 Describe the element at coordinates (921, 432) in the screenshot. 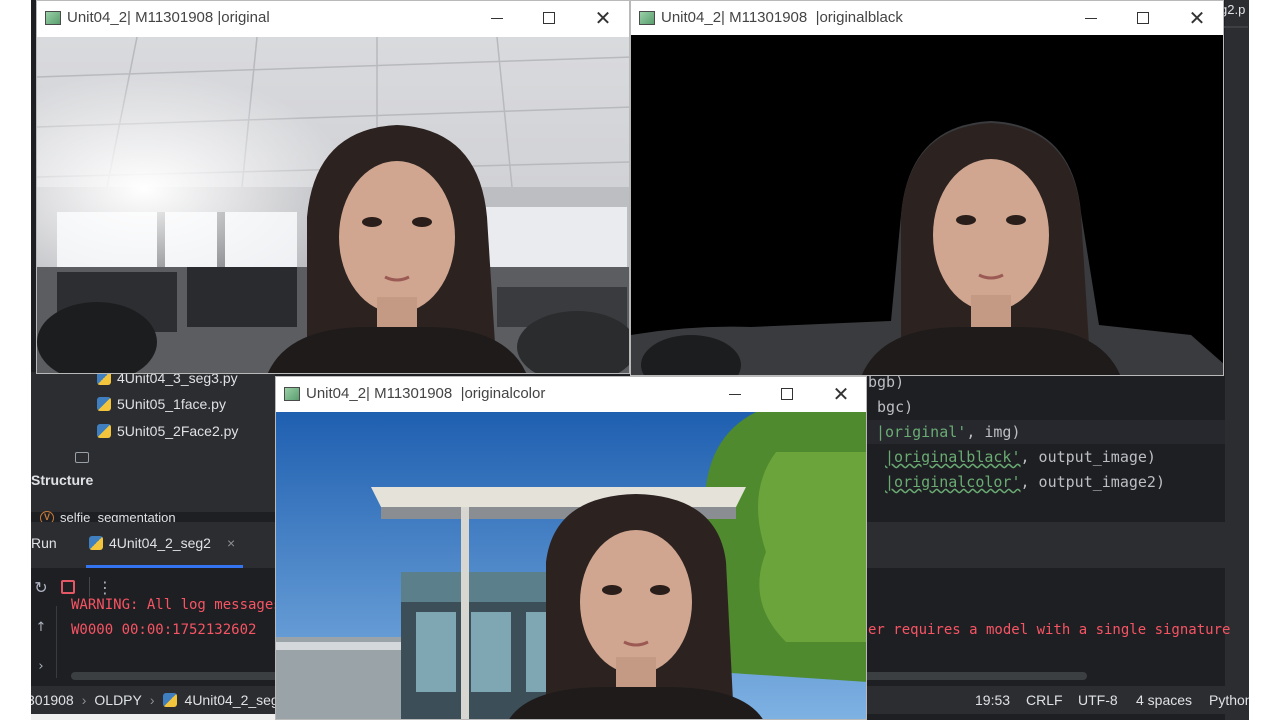

I see `code-string: |original'` at that location.